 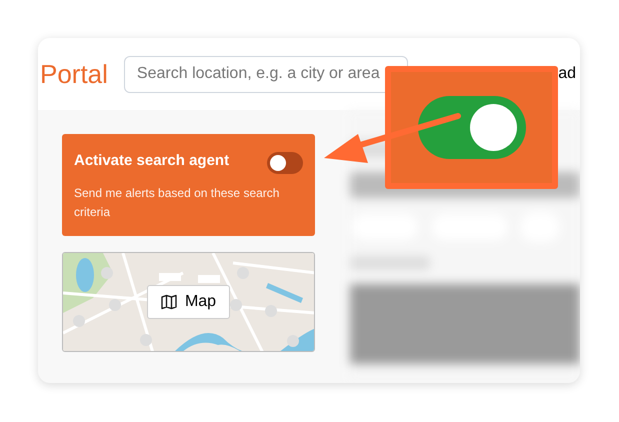 I want to click on map-icon, so click(x=168, y=302).